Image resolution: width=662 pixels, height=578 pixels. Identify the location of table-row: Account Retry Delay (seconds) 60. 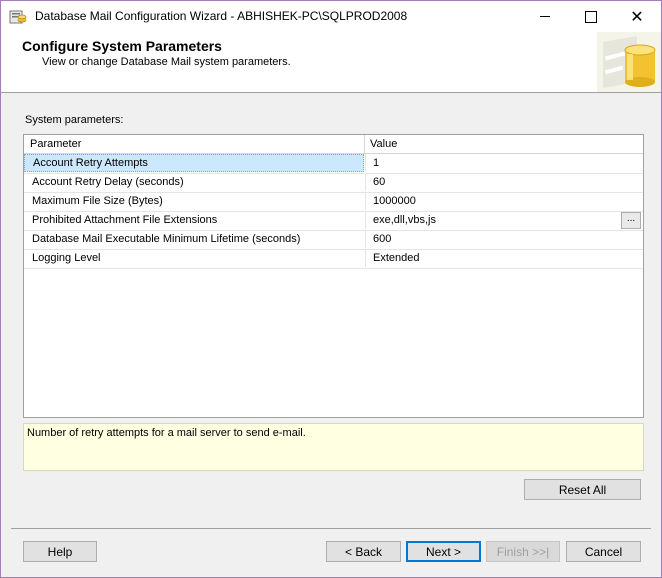
(333, 183).